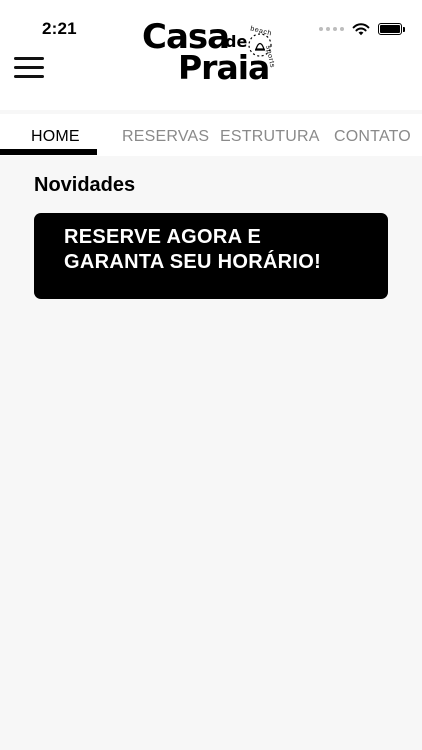 This screenshot has width=422, height=750. I want to click on menu-button, so click(29, 67).